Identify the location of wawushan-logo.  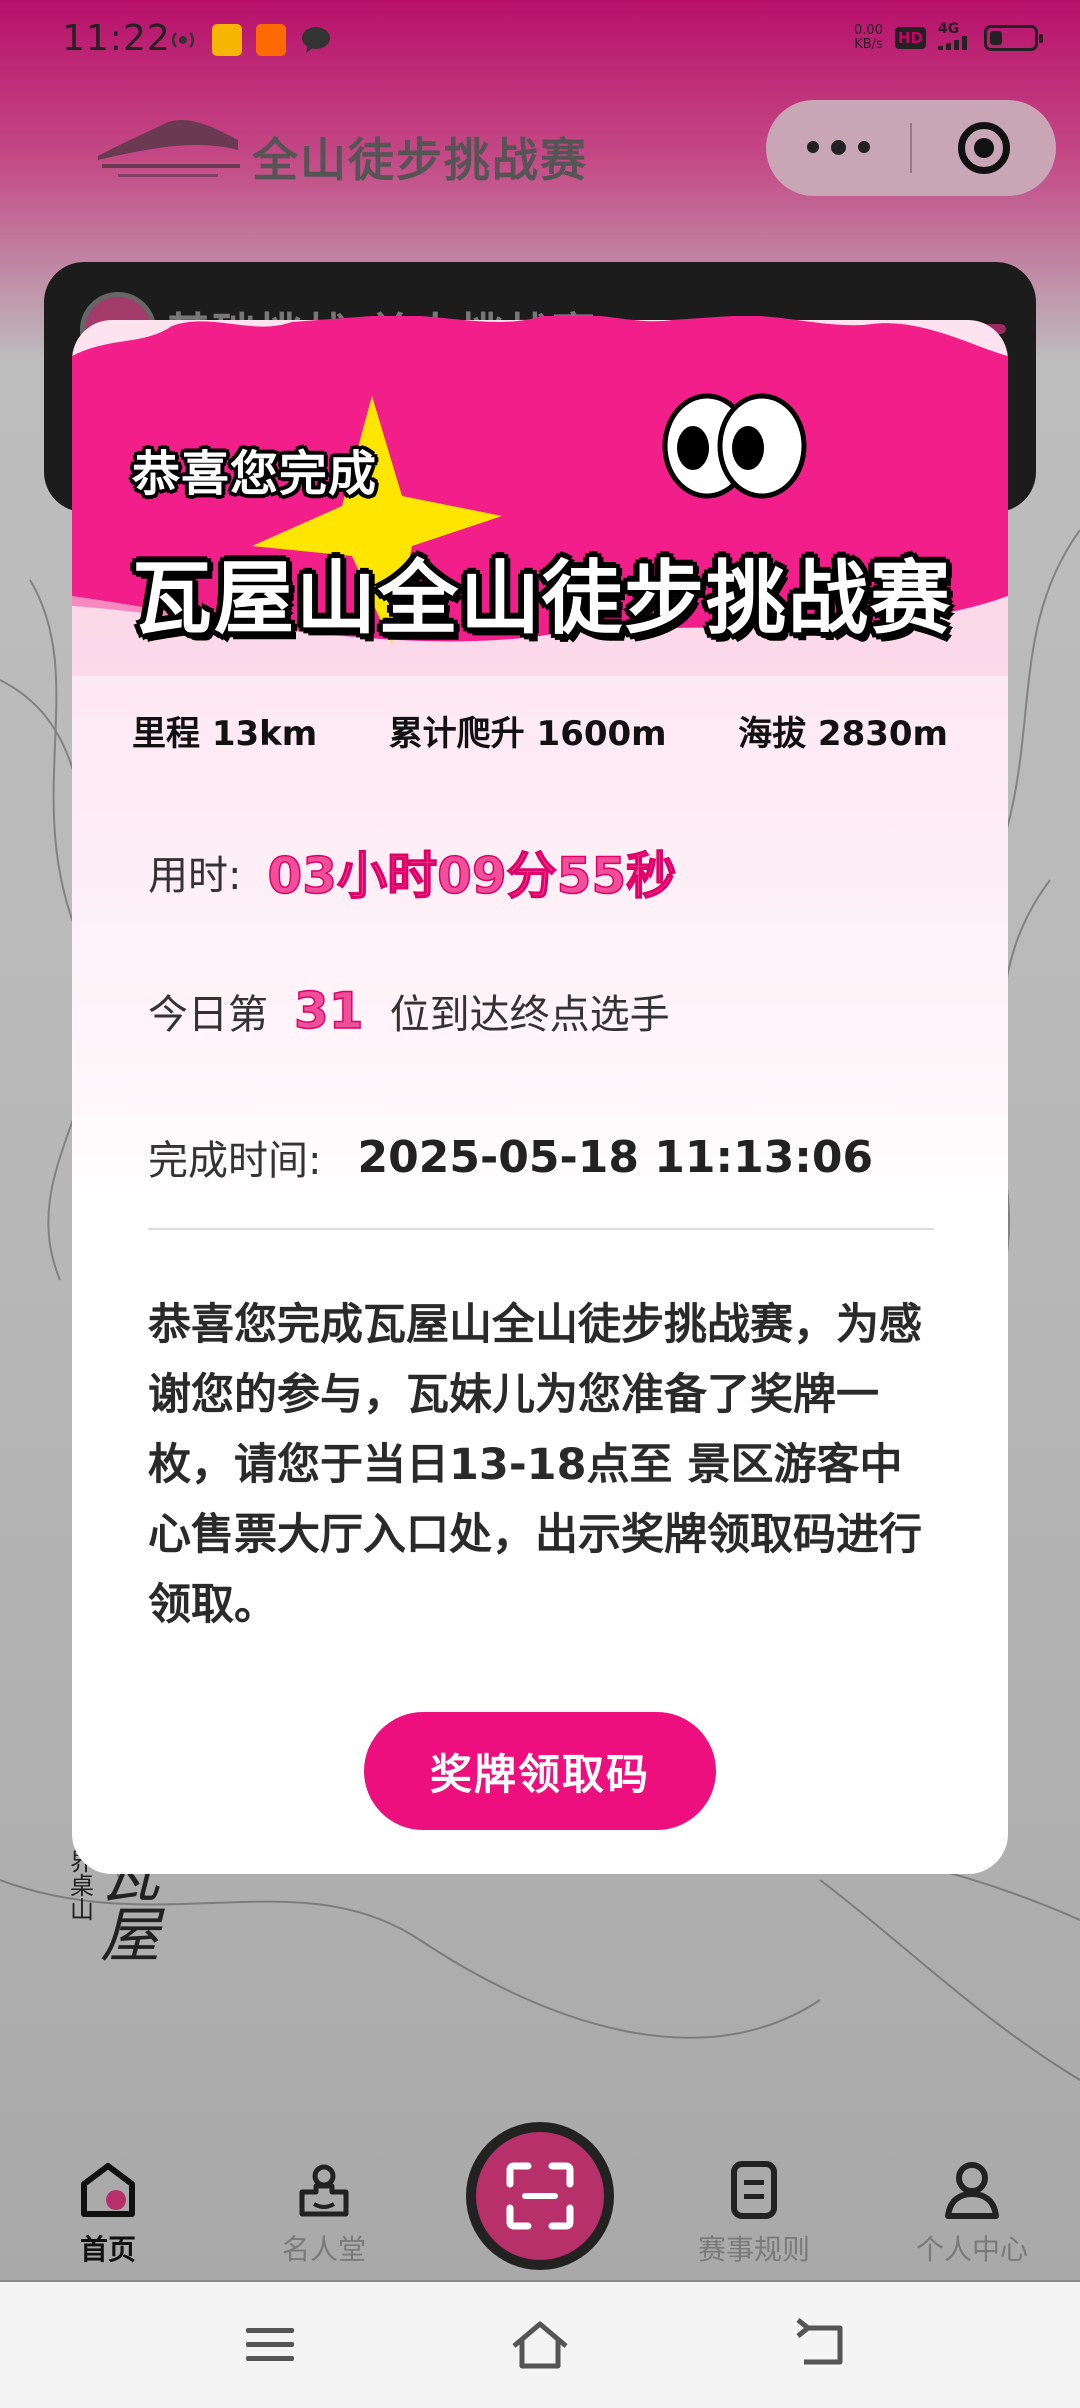
(169, 148).